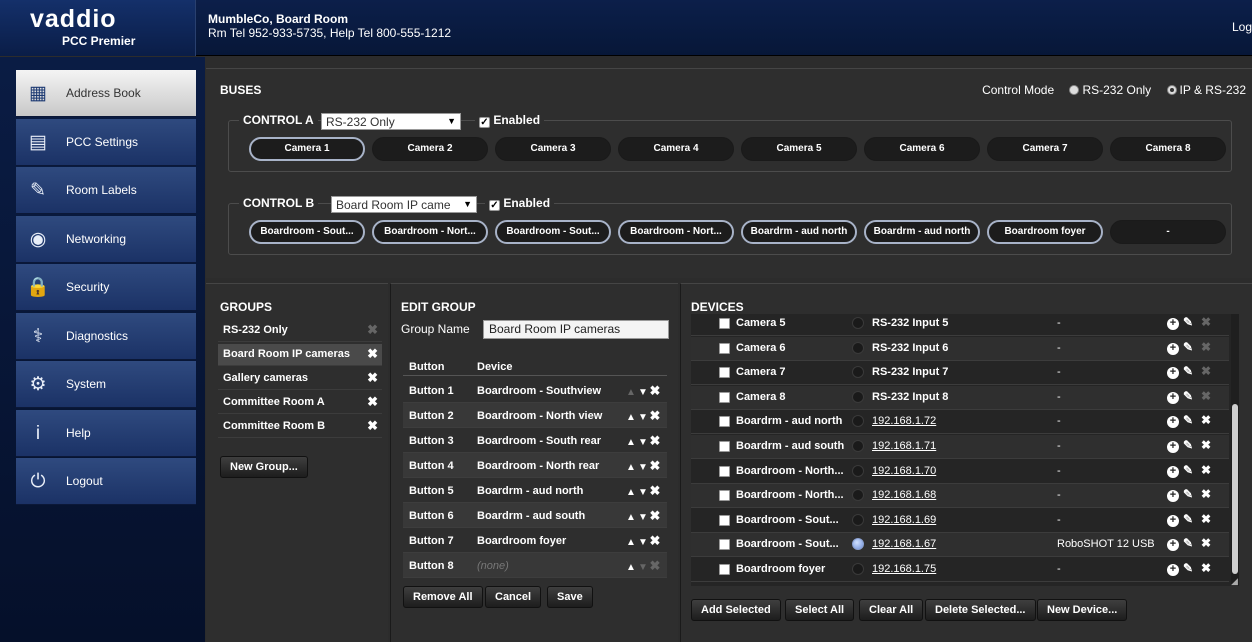  What do you see at coordinates (1074, 90) in the screenshot?
I see `rs232-only-radio` at bounding box center [1074, 90].